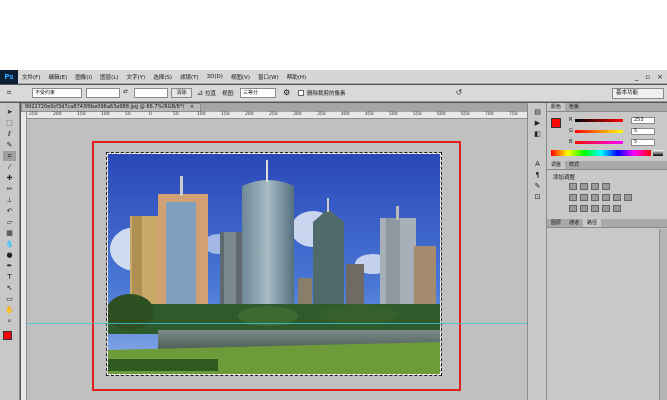 Image resolution: width=667 pixels, height=400 pixels. Describe the element at coordinates (595, 208) in the screenshot. I see `threshold-icon` at that location.